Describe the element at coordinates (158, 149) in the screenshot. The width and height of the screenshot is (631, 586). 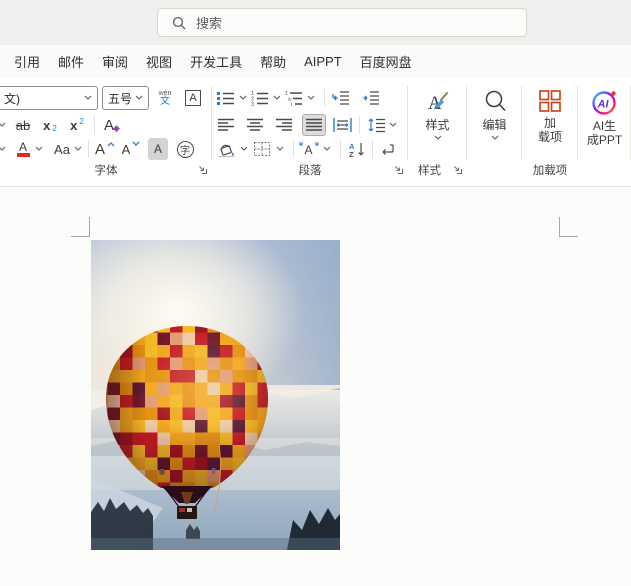
I see `character-shading-button: A` at that location.